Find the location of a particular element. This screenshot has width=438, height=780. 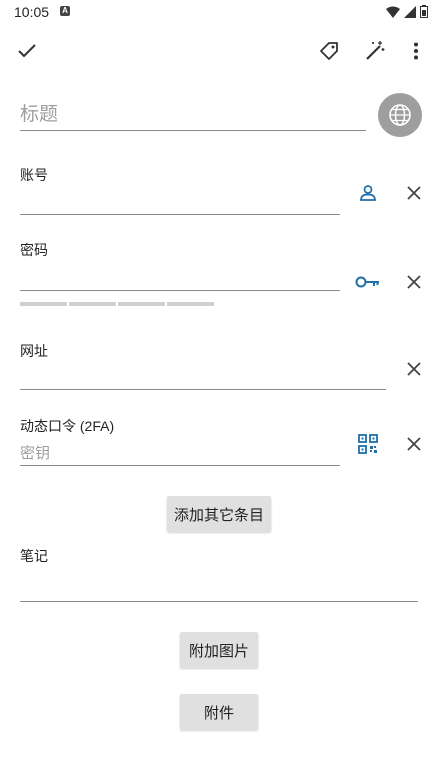

notes-underline is located at coordinates (219, 601).